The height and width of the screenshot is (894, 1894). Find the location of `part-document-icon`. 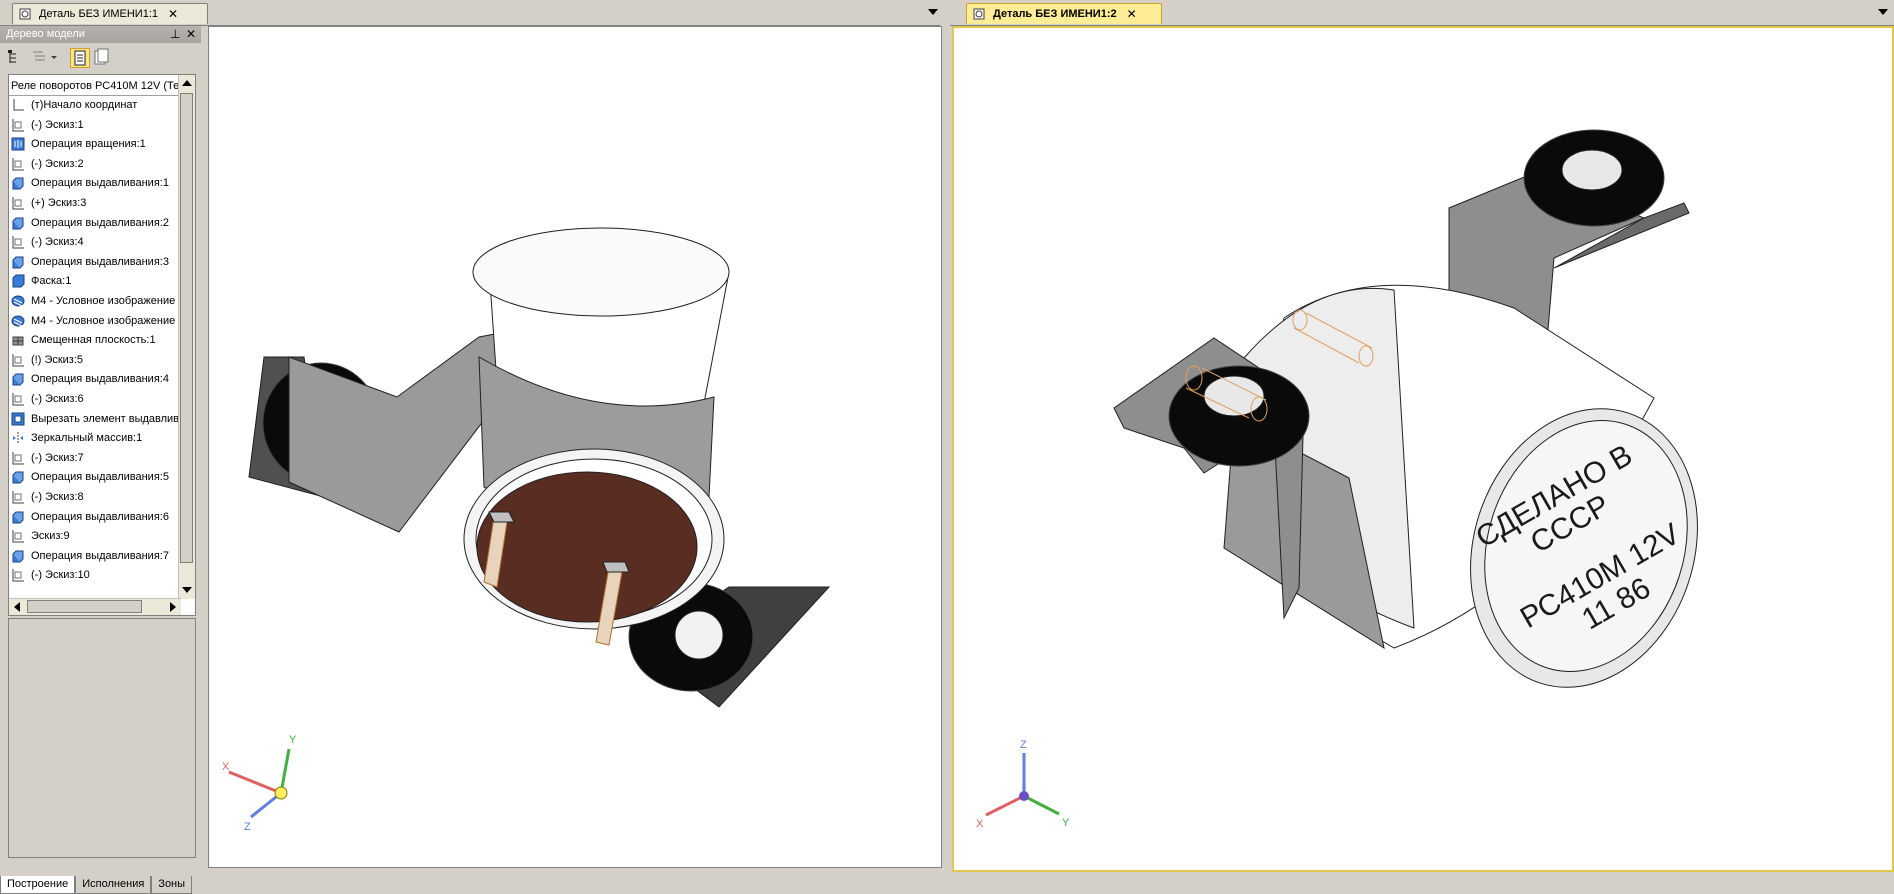

part-document-icon is located at coordinates (979, 14).